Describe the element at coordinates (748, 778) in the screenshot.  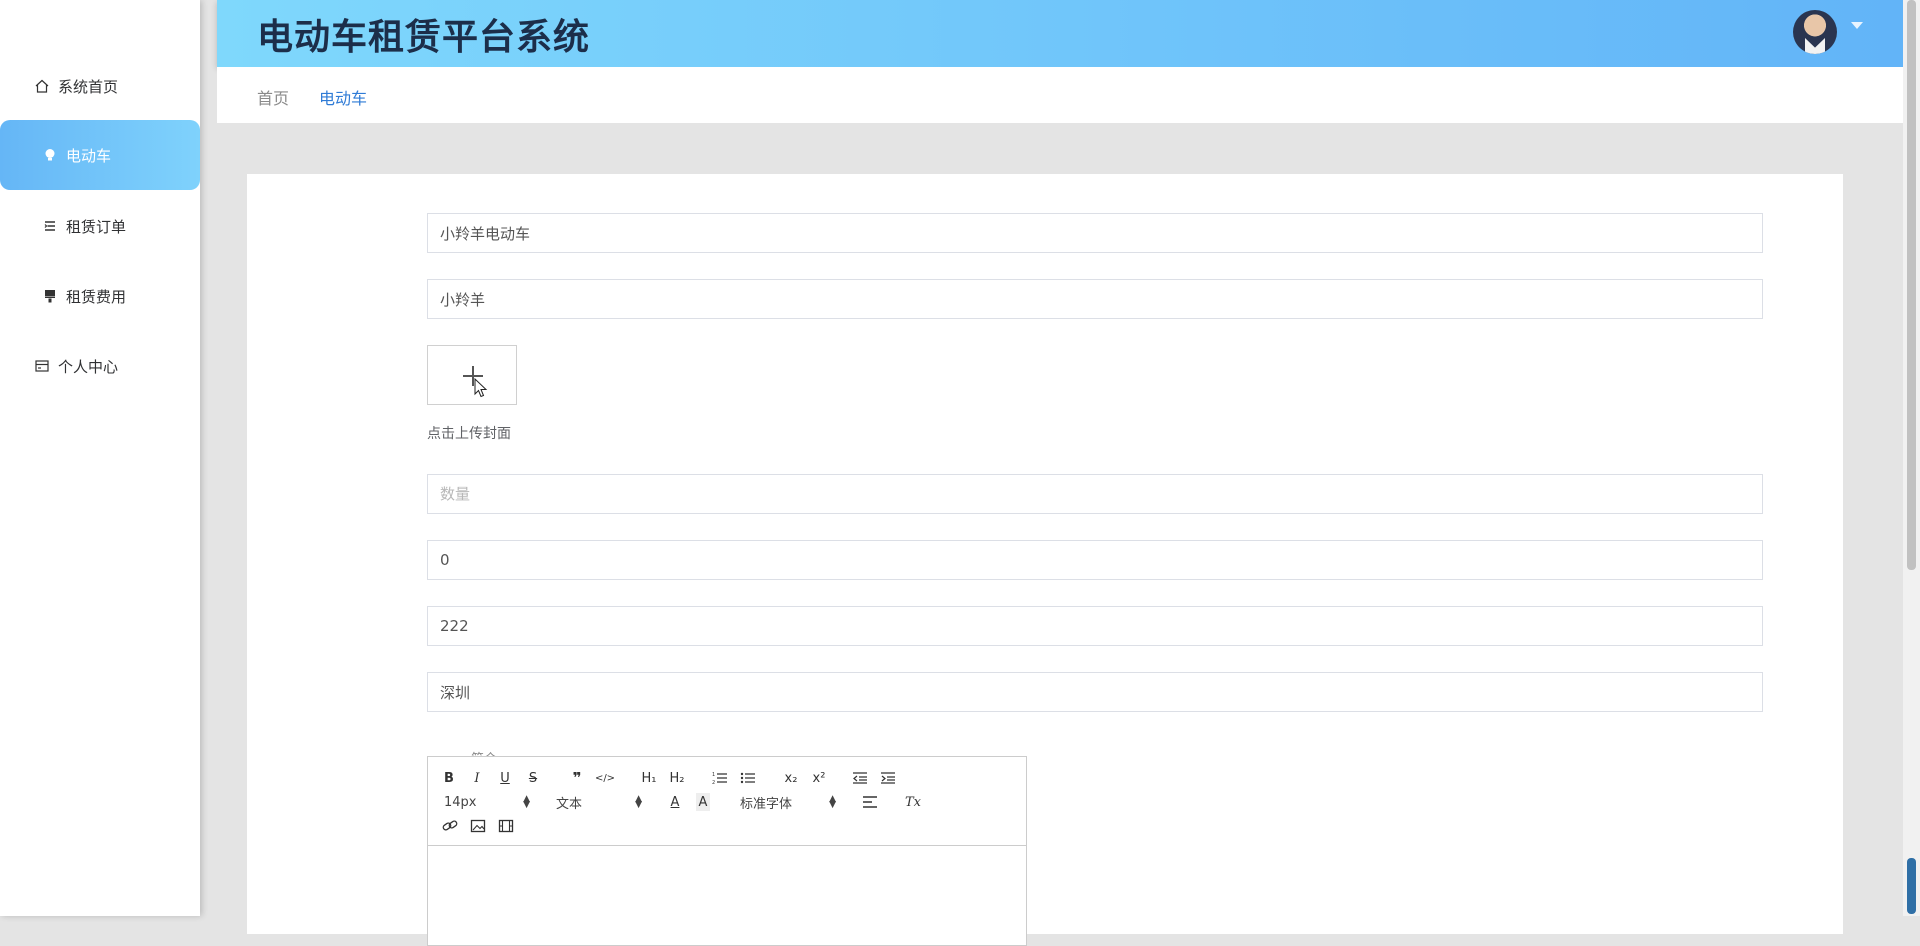
I see `bullet-list-icon` at that location.